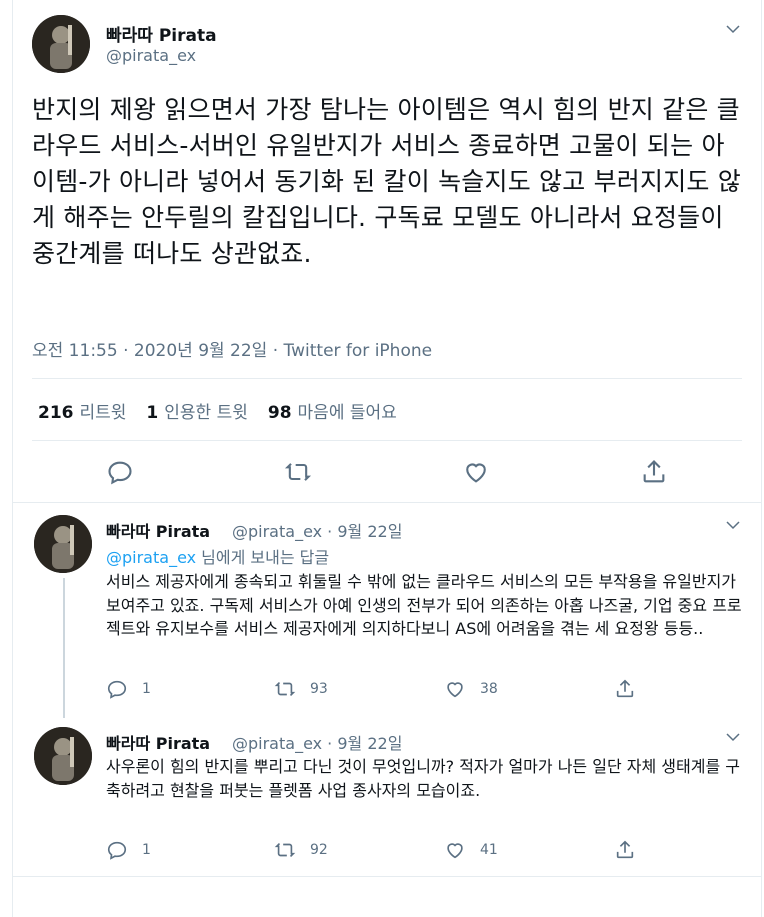 The image size is (764, 917). What do you see at coordinates (471, 850) in the screenshot?
I see `like-button: 41` at bounding box center [471, 850].